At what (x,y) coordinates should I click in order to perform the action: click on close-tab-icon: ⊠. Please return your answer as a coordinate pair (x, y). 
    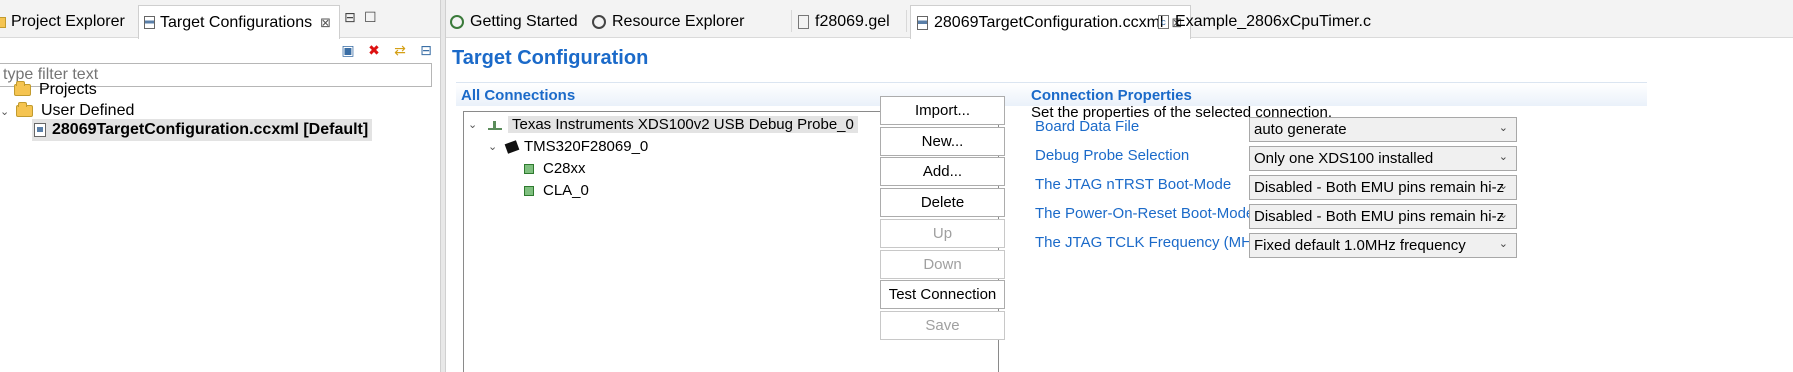
    Looking at the image, I should click on (325, 23).